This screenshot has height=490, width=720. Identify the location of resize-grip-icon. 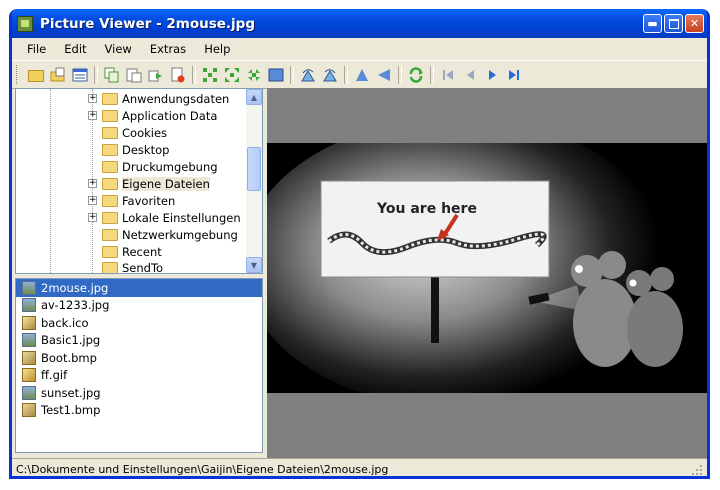
(697, 470).